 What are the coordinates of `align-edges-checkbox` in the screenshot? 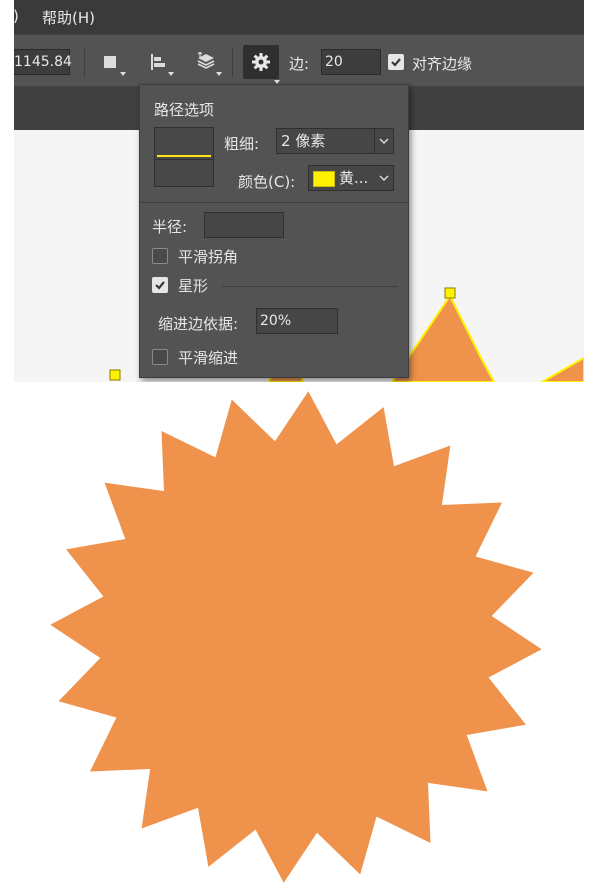 It's located at (396, 62).